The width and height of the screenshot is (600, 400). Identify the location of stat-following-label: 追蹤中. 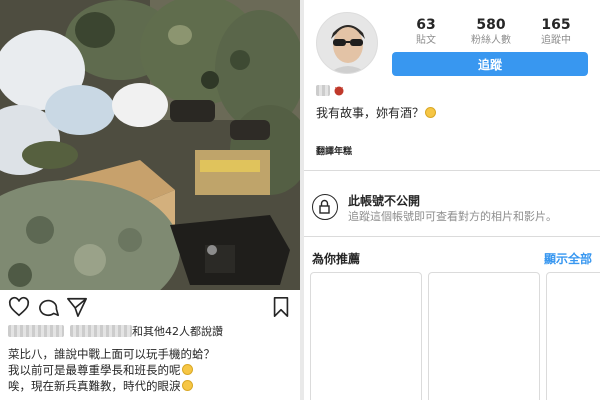
(556, 40).